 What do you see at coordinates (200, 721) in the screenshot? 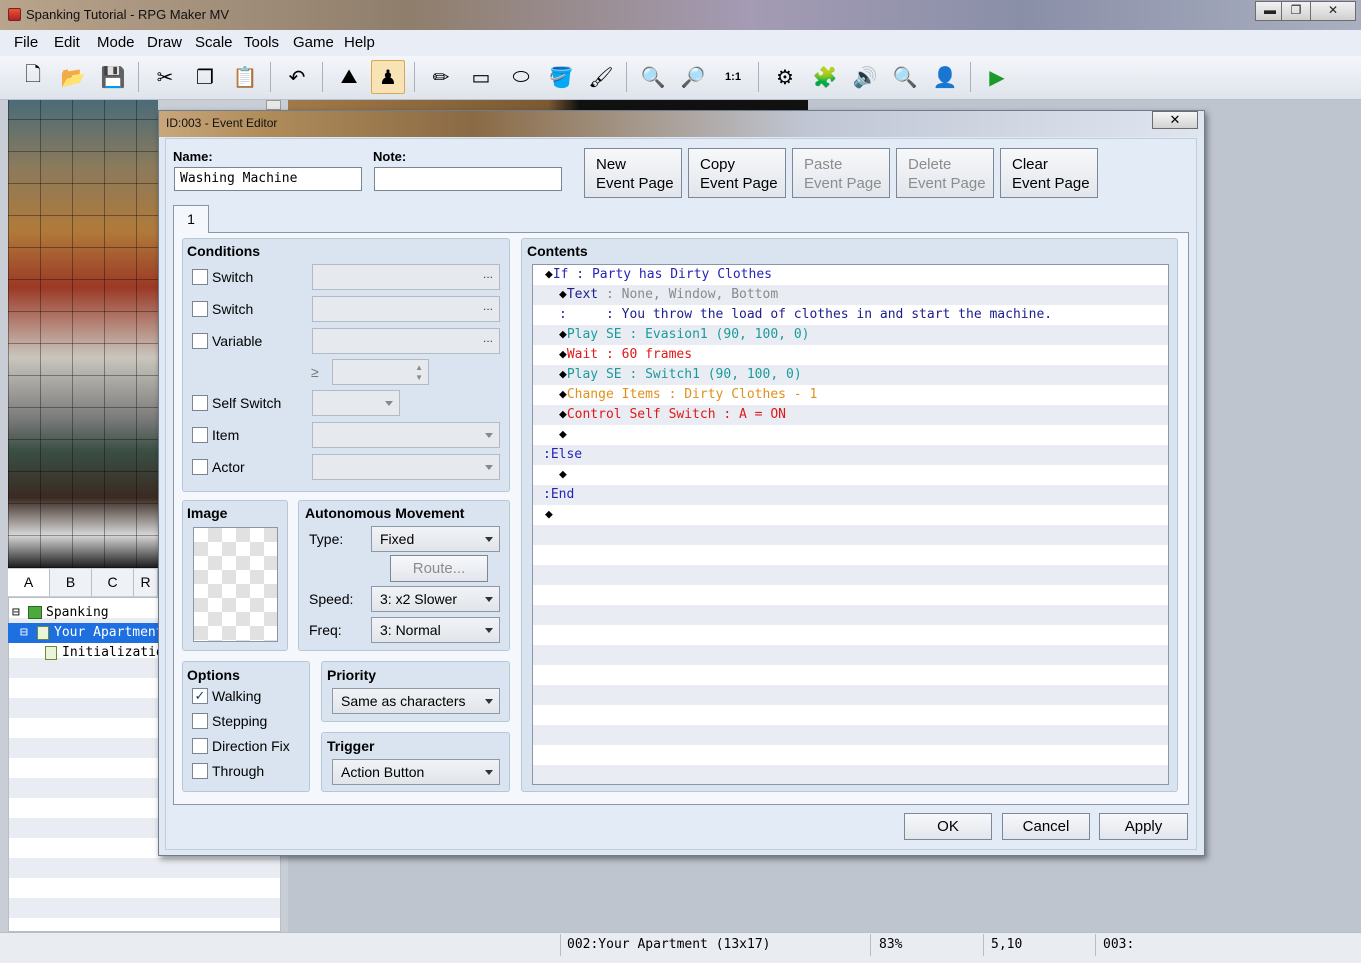
I see `stepping-checkbox` at bounding box center [200, 721].